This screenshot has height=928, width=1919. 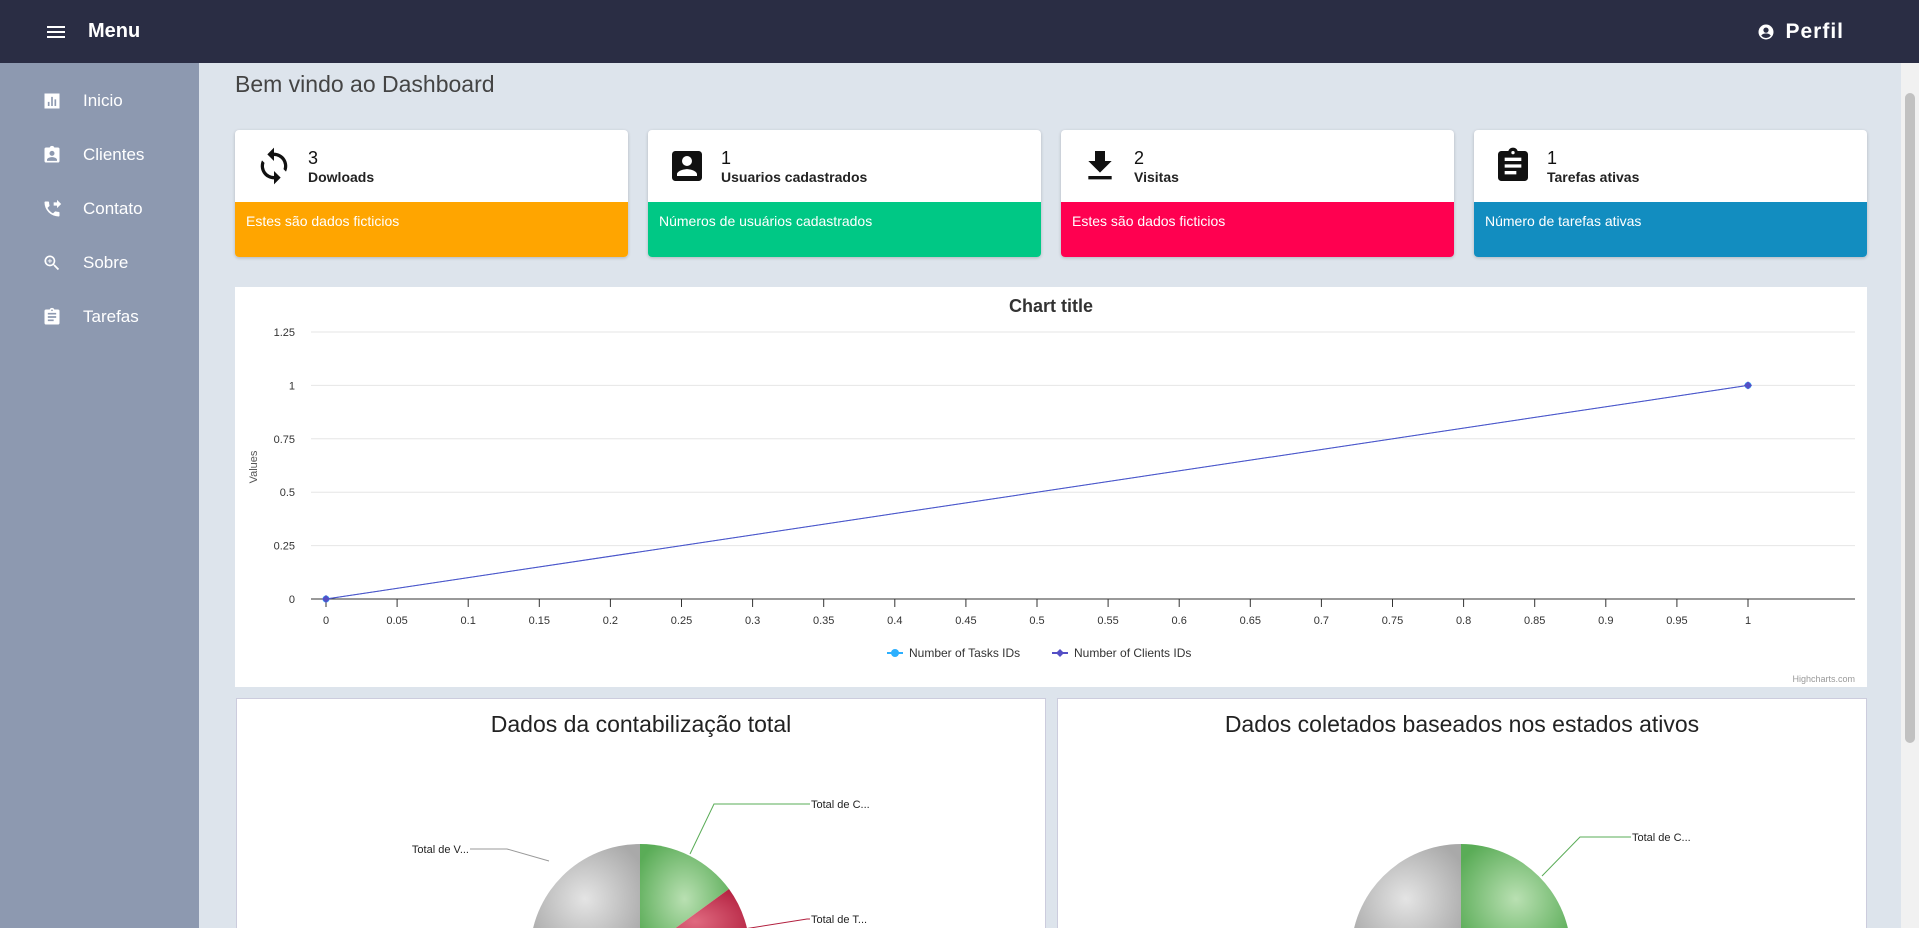 I want to click on y-tick-label: 0, so click(x=292, y=600).